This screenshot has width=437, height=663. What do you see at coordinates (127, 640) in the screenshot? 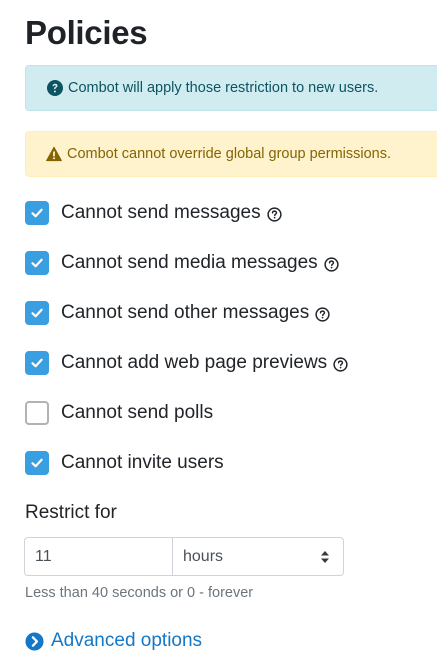
I see `advanced-options-label: Advanced options` at bounding box center [127, 640].